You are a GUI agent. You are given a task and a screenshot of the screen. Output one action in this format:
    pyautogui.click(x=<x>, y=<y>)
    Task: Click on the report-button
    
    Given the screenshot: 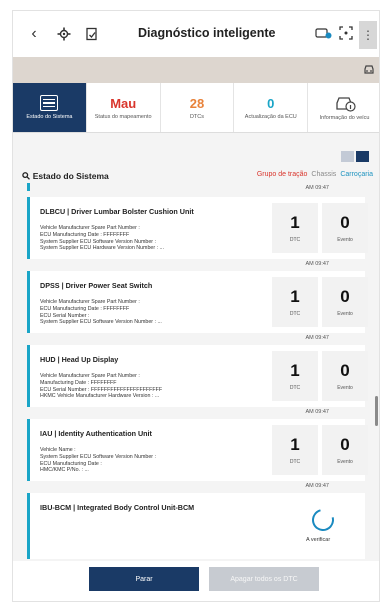 What is the action you would take?
    pyautogui.click(x=92, y=34)
    